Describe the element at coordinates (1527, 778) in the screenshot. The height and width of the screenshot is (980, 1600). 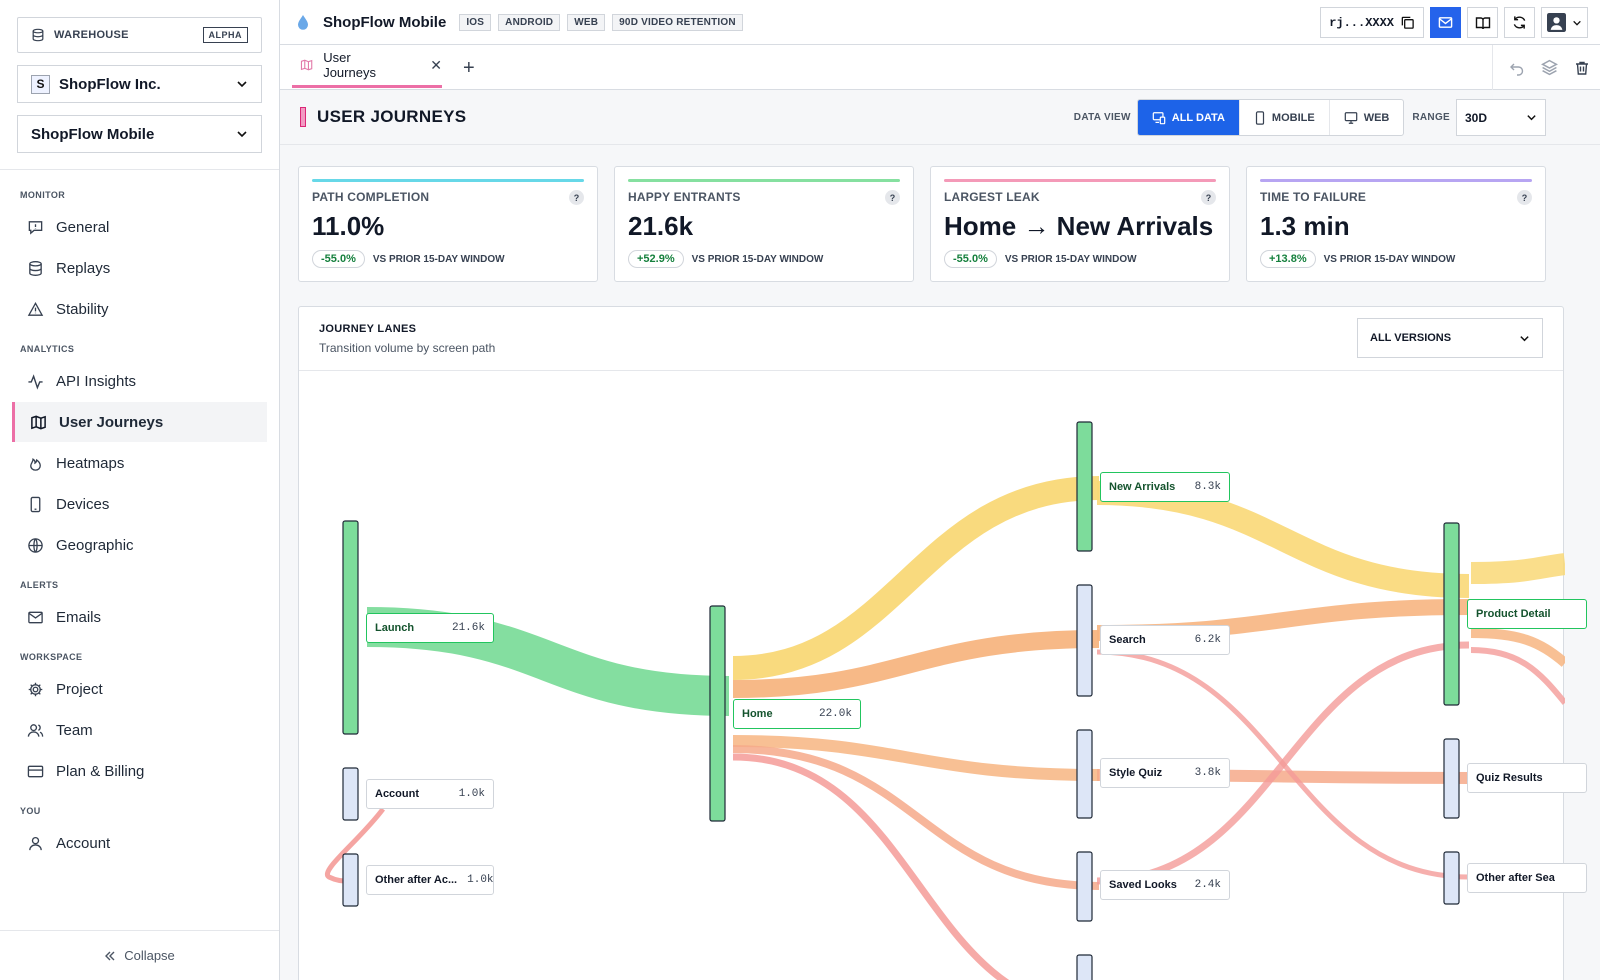
I see `node-label-quiz-results: Quiz Results` at that location.